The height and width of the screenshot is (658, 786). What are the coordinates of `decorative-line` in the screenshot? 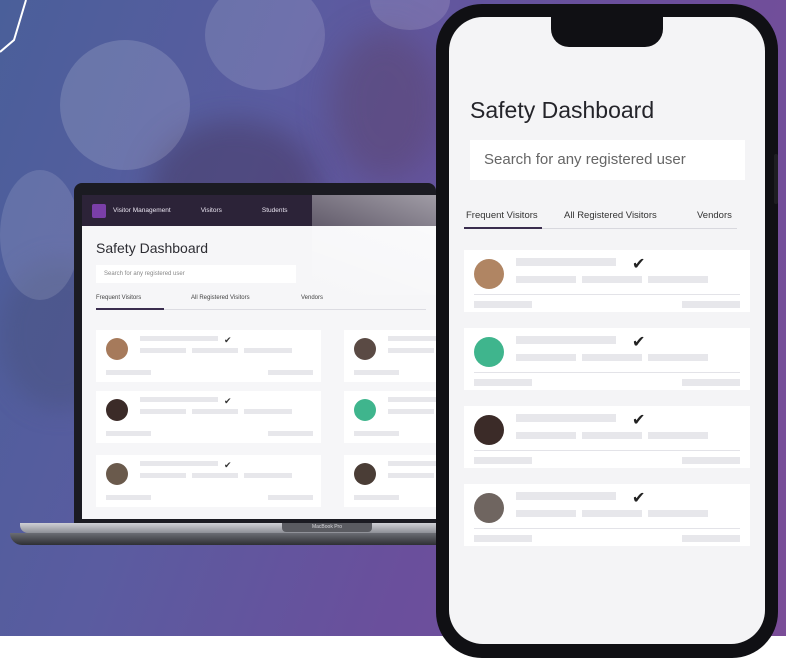 It's located at (13, 26).